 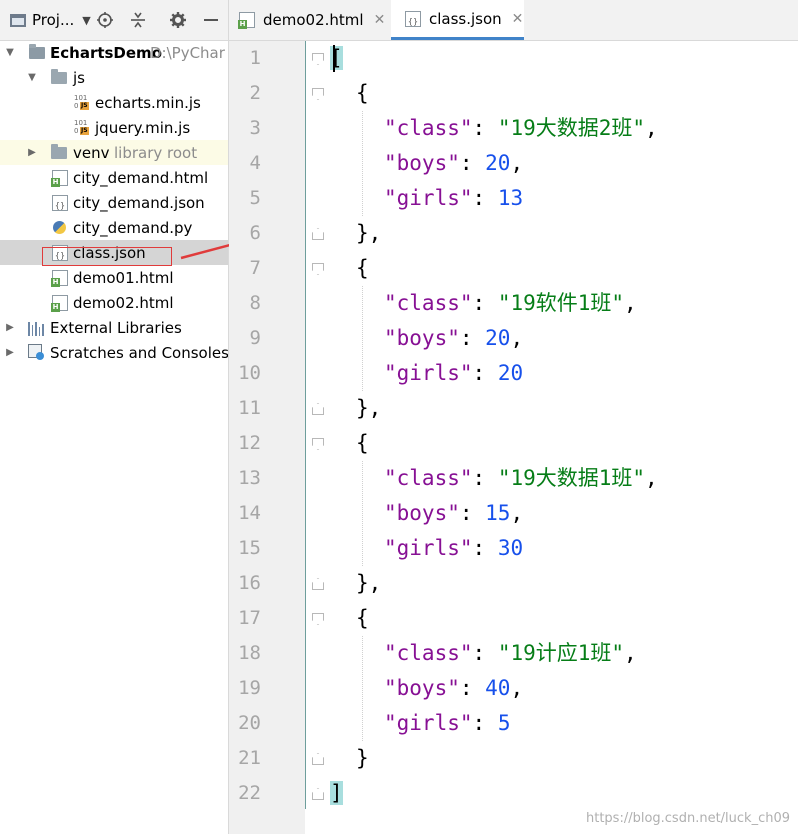 I want to click on collapse-all-button, so click(x=138, y=20).